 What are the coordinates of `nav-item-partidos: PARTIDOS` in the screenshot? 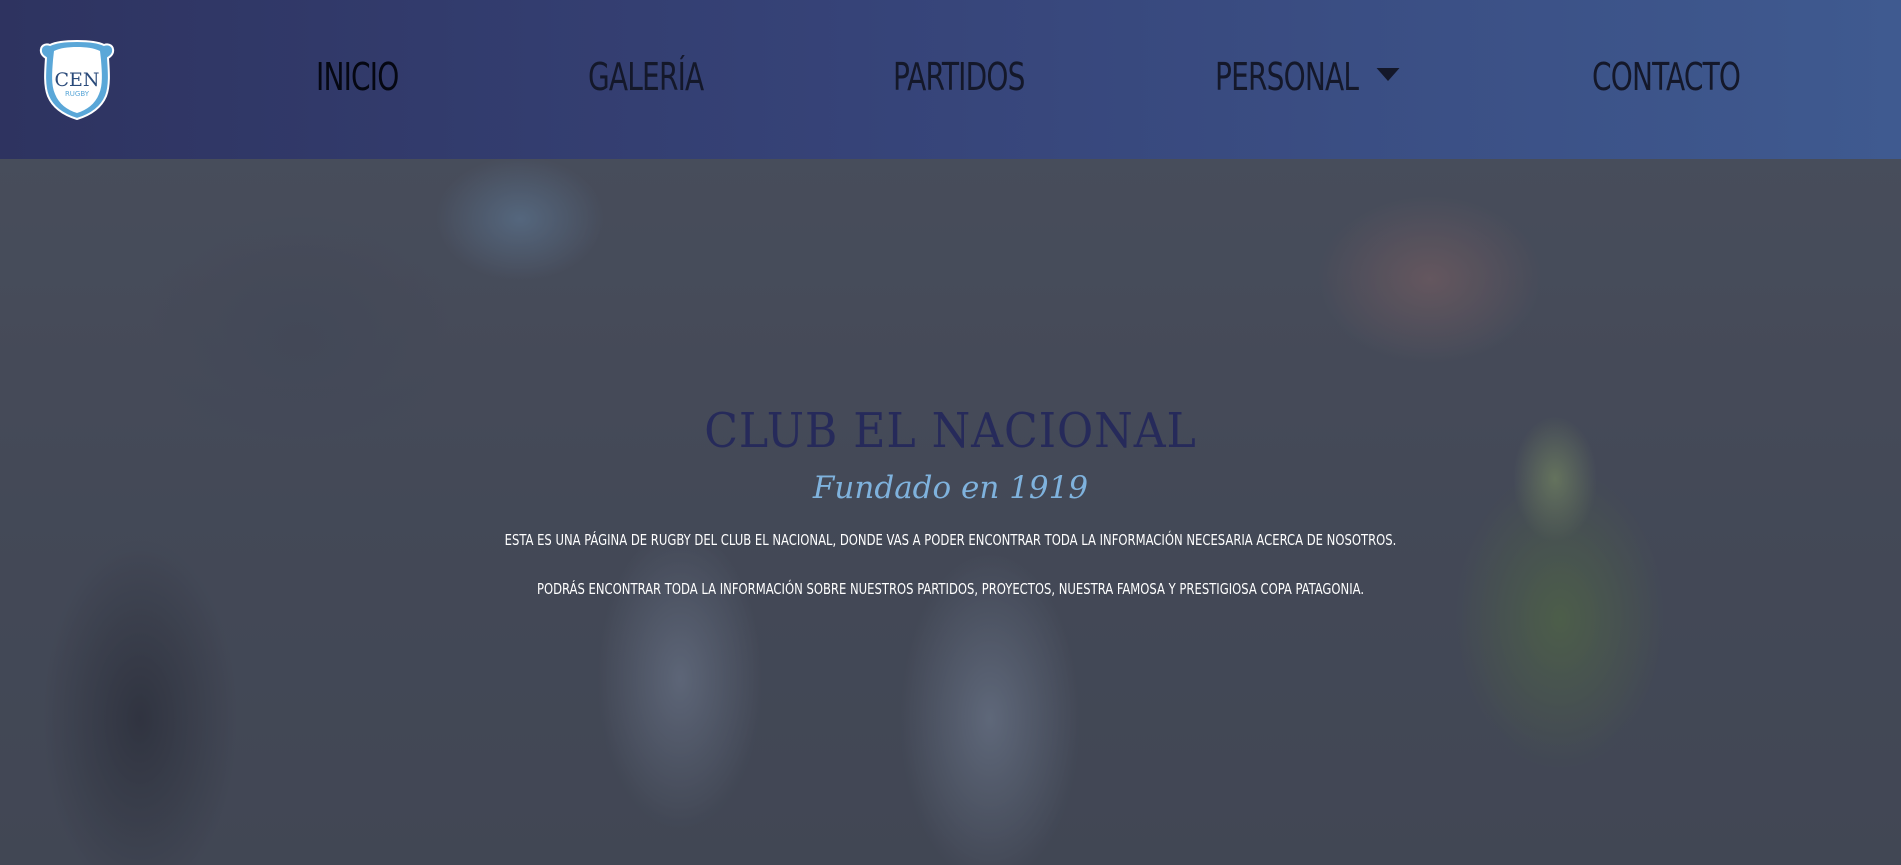 It's located at (959, 77).